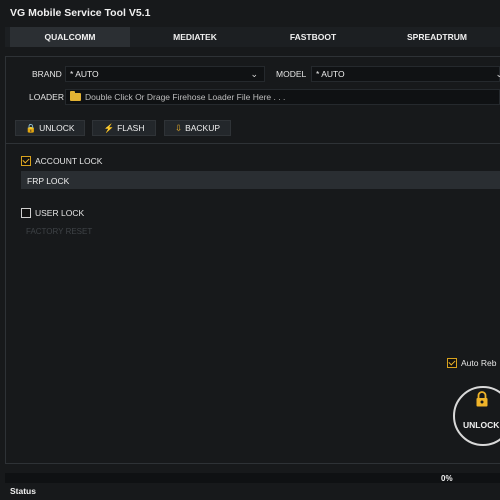 Image resolution: width=500 pixels, height=500 pixels. I want to click on backup-tab-label: BACKUP, so click(203, 128).